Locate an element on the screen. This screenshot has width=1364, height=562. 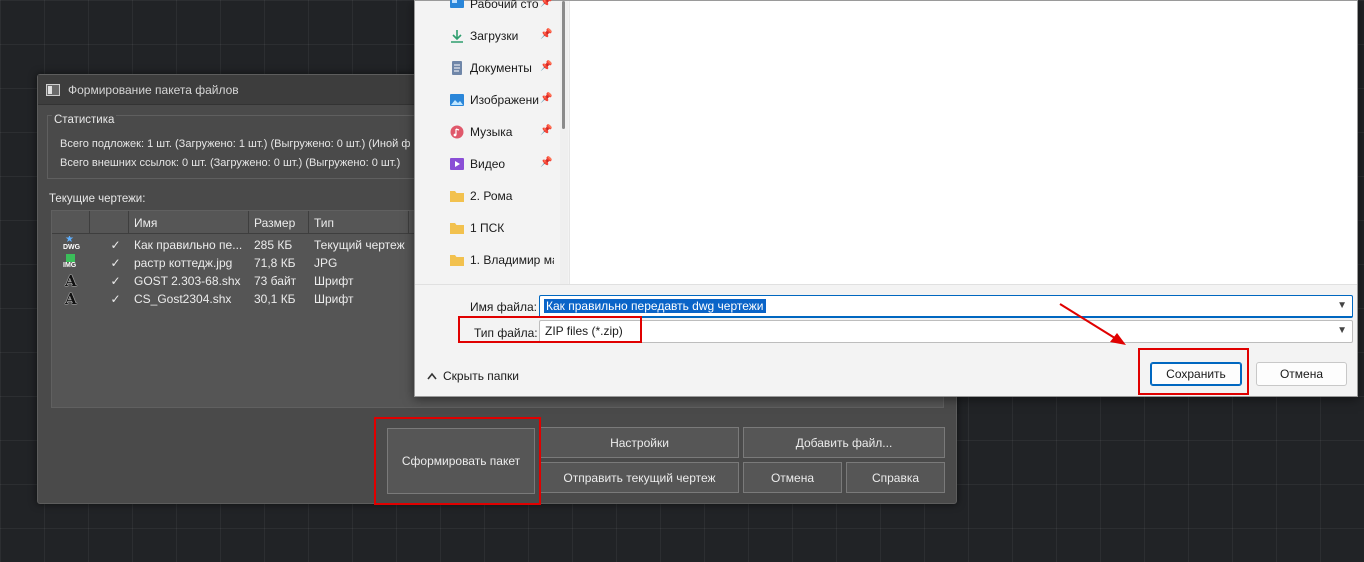
annotation-arrow is located at coordinates (1092, 324).